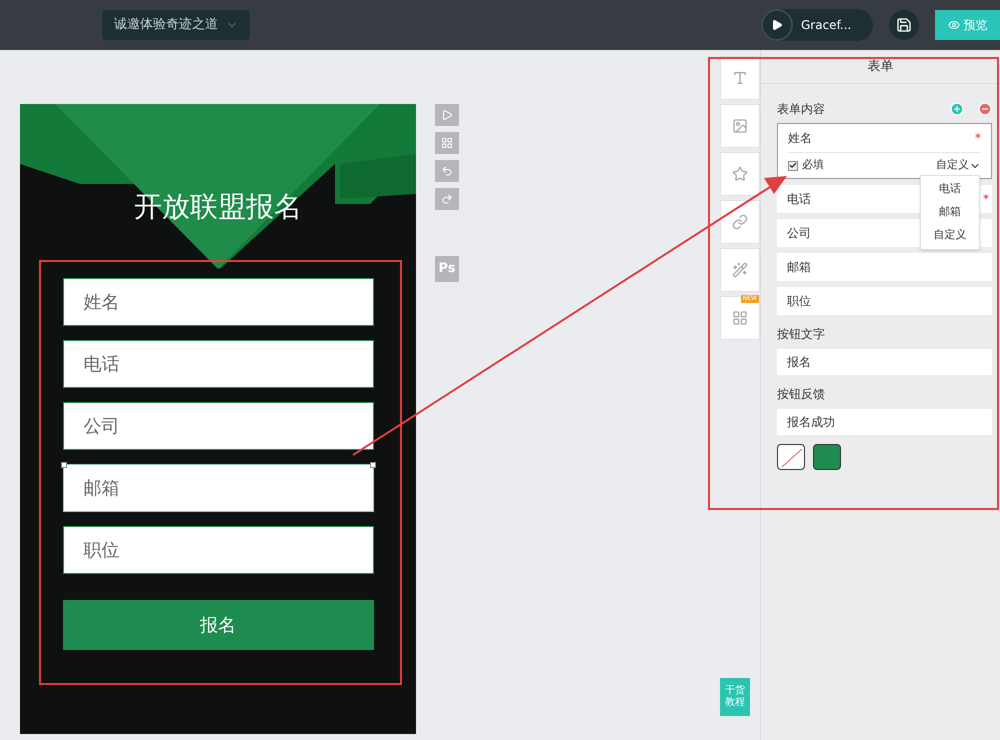 The height and width of the screenshot is (740, 1000). Describe the element at coordinates (884, 151) in the screenshot. I see `form-item: 姓名 * 必填 自定义` at that location.